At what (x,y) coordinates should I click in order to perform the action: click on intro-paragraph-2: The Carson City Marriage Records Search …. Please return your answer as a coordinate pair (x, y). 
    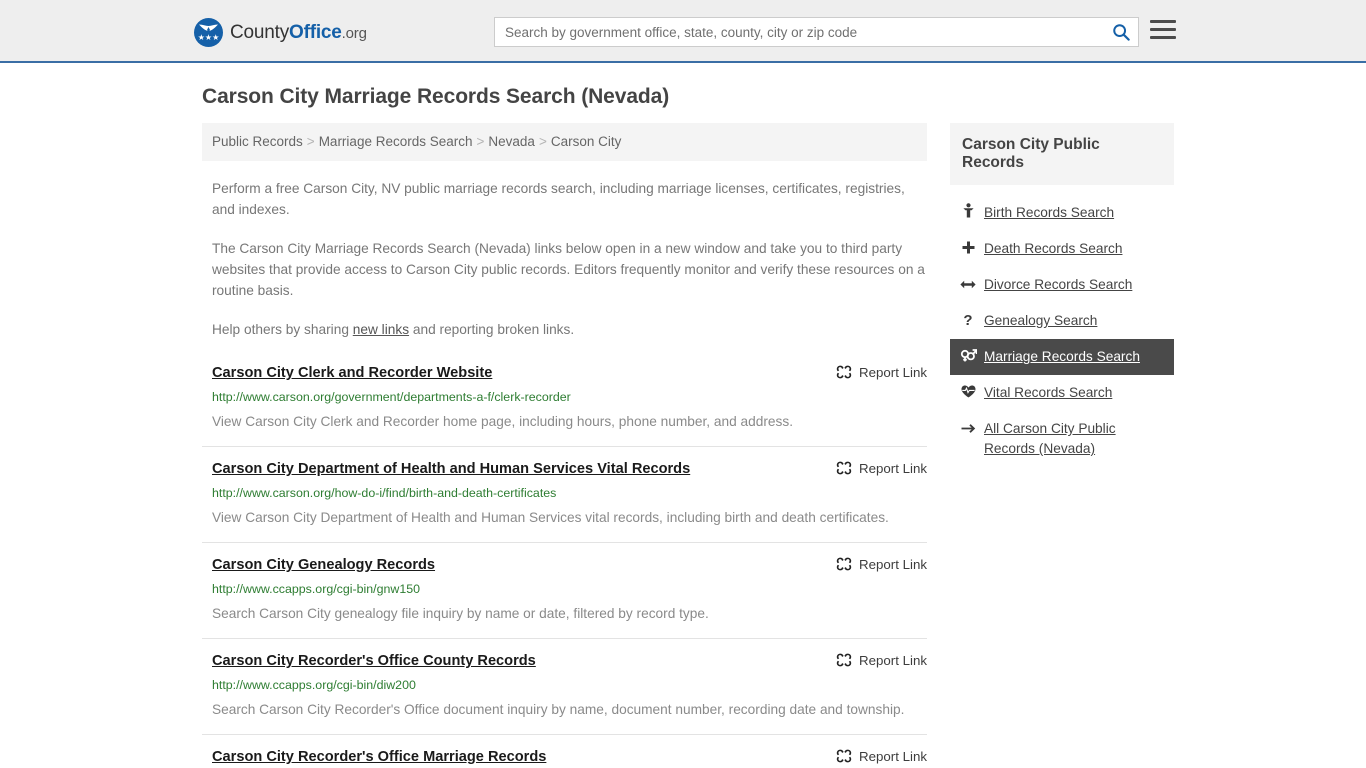
    Looking at the image, I should click on (568, 270).